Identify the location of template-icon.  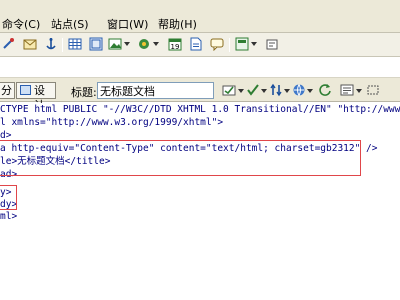
(242, 44).